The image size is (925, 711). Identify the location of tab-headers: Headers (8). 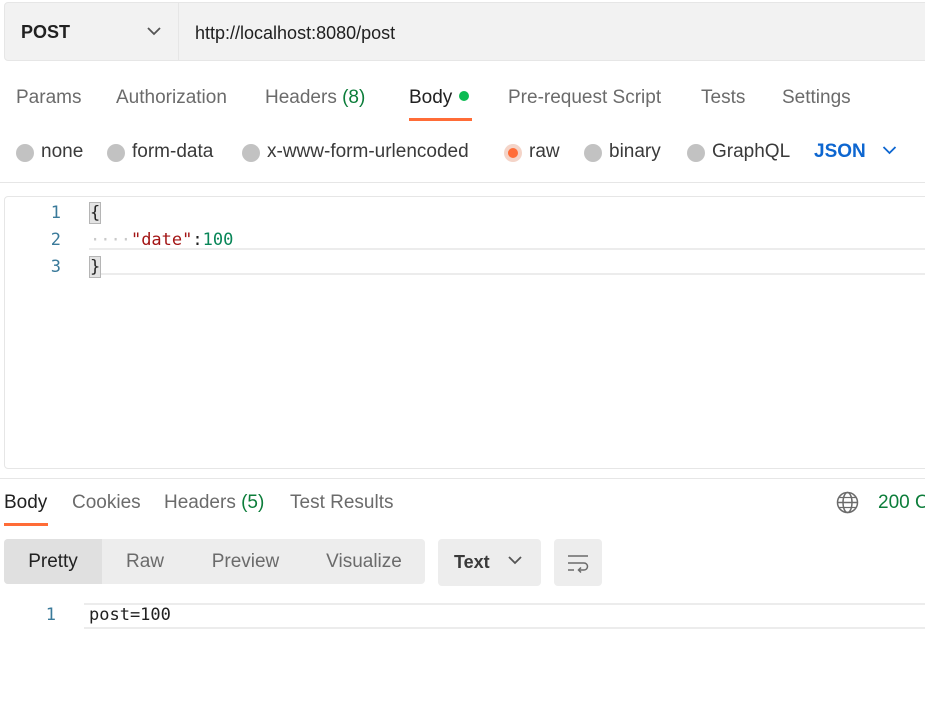
(315, 98).